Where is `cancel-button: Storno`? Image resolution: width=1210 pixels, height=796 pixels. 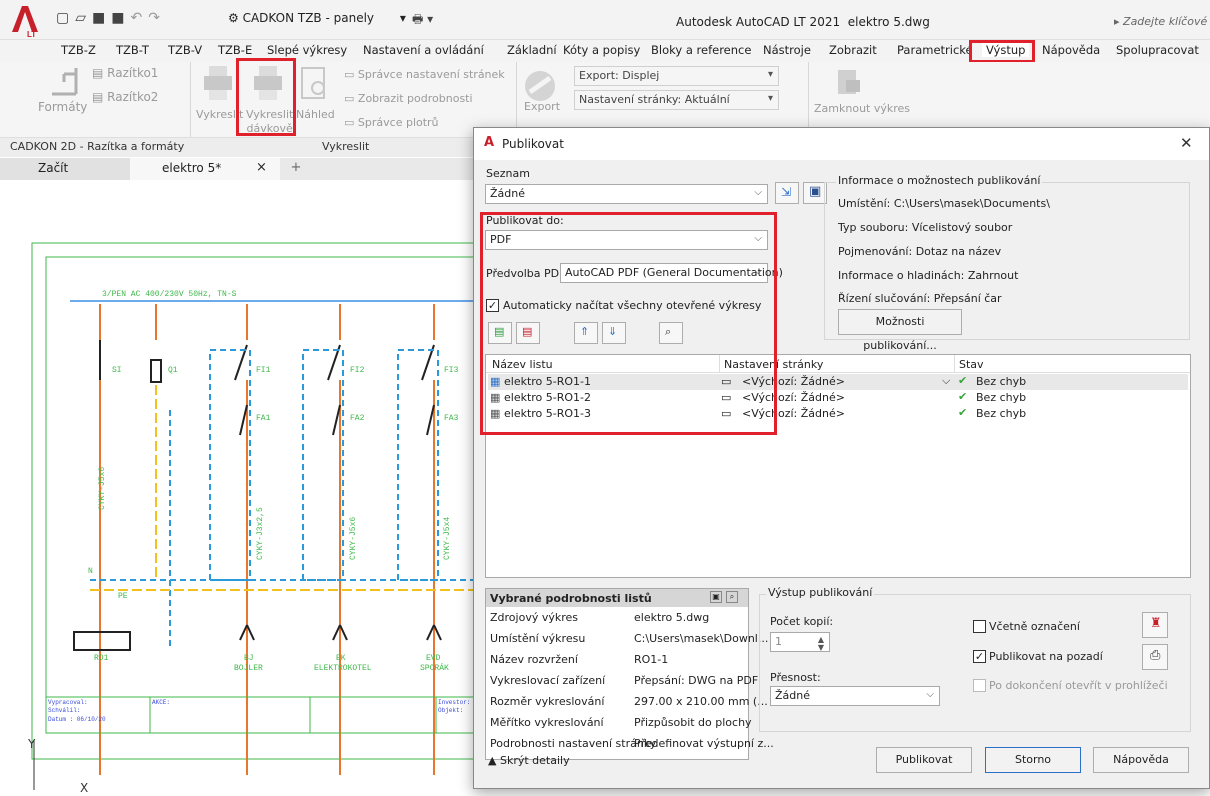 cancel-button: Storno is located at coordinates (1033, 760).